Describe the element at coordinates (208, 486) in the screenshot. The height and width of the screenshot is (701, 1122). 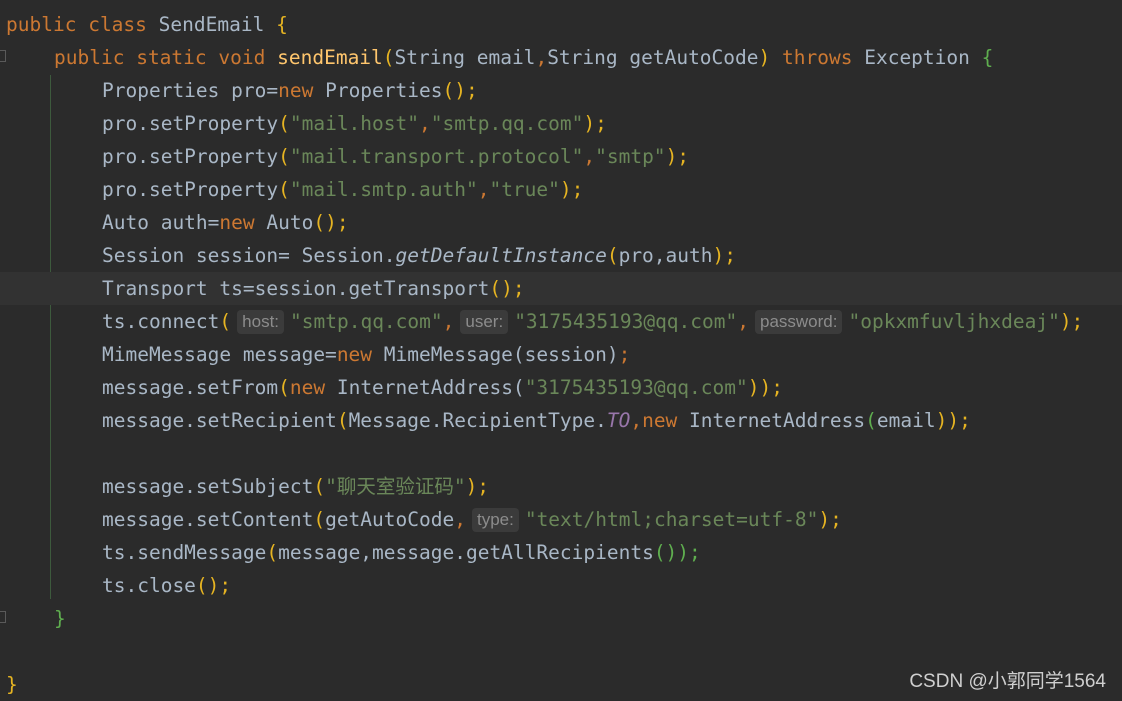
I see `code-text: message.setSubject` at that location.